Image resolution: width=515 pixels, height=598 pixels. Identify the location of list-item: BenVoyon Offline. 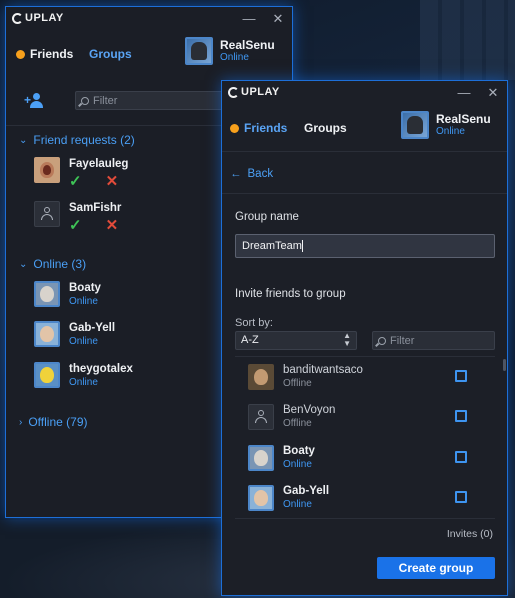
(291, 417).